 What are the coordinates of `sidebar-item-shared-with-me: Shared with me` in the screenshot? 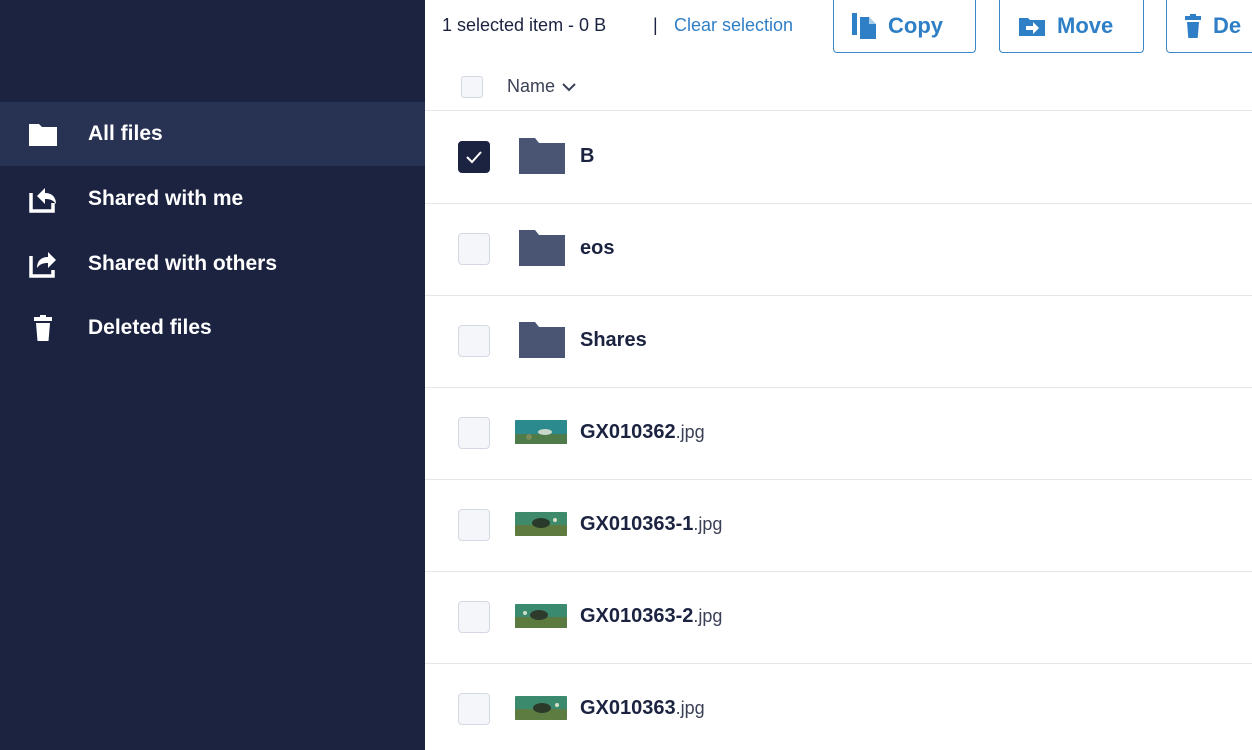 It's located at (212, 199).